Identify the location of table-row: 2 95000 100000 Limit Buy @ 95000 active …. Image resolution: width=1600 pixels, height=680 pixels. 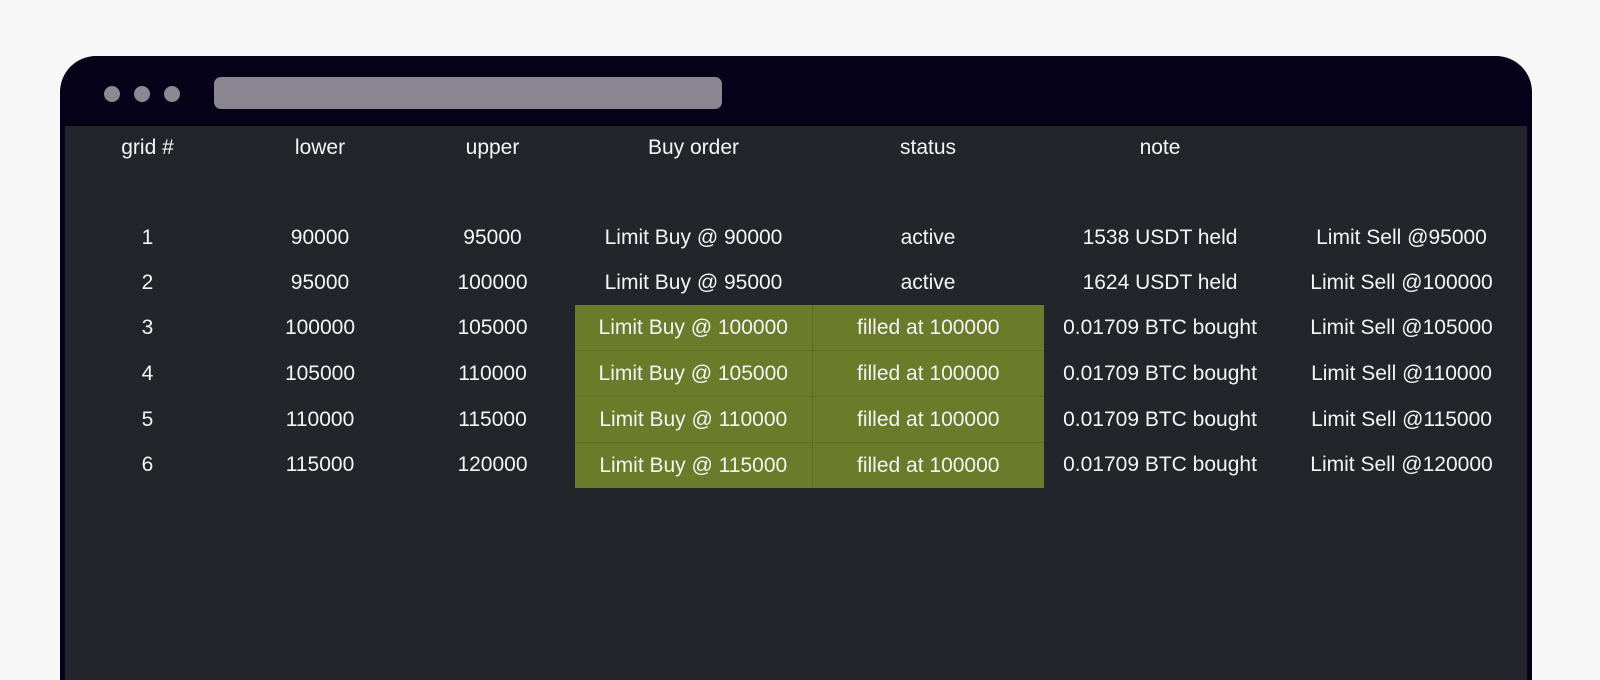
(796, 282).